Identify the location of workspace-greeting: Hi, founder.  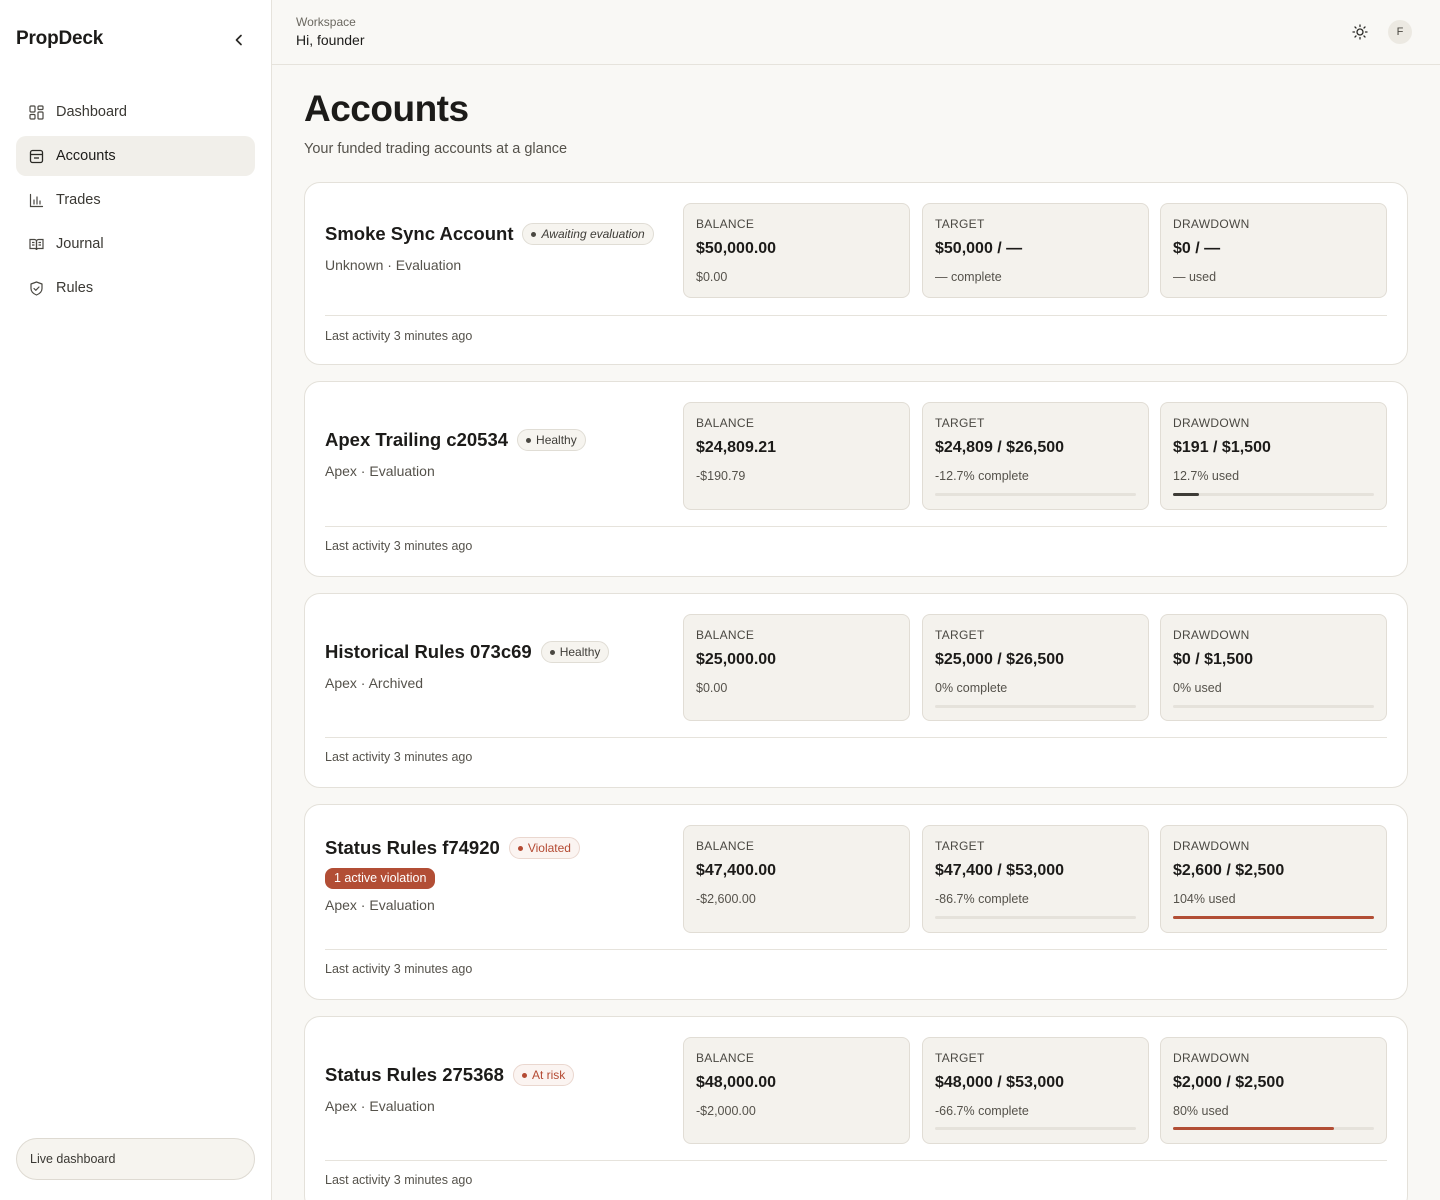
(330, 40).